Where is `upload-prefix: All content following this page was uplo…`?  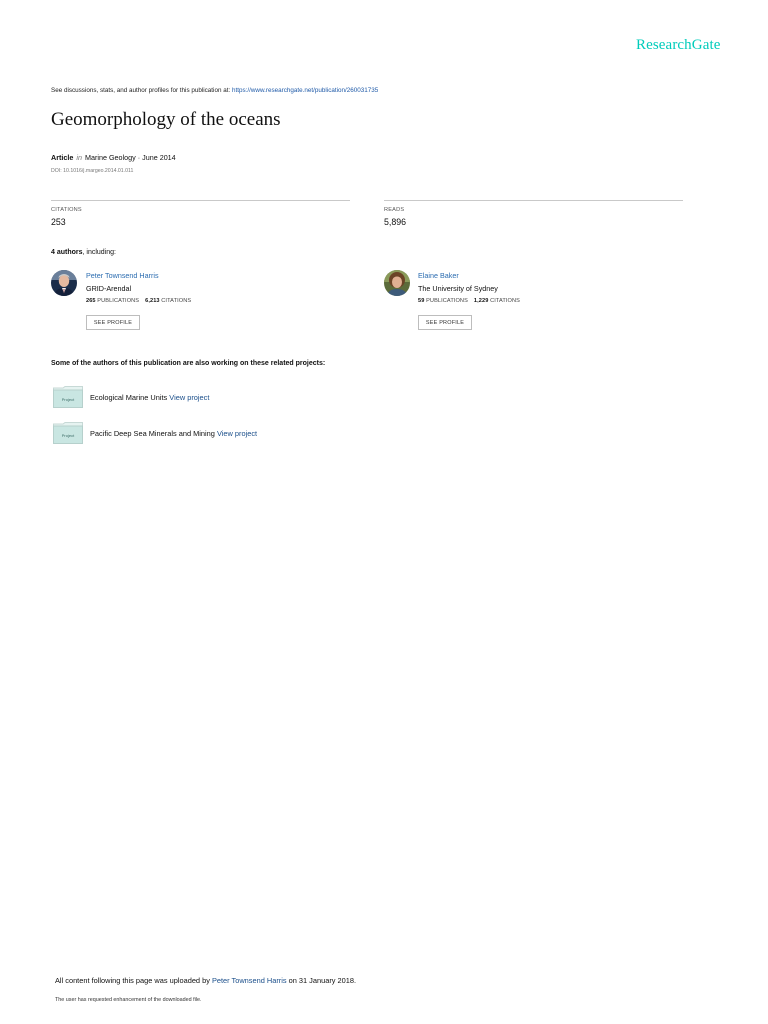
upload-prefix: All content following this page was uplo… is located at coordinates (133, 980).